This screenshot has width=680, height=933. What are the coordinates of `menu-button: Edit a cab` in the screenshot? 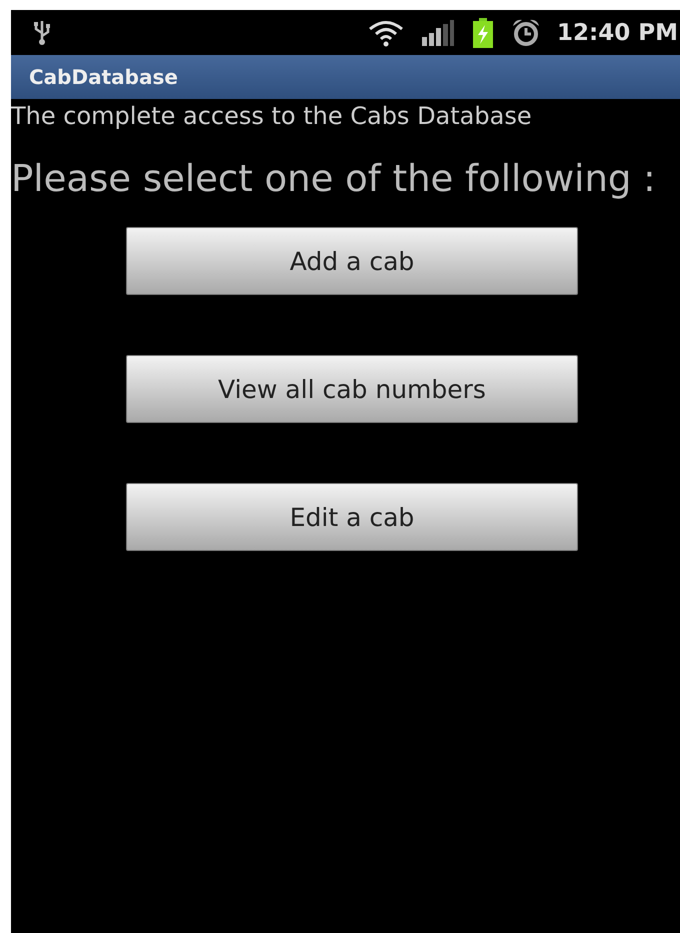 It's located at (352, 517).